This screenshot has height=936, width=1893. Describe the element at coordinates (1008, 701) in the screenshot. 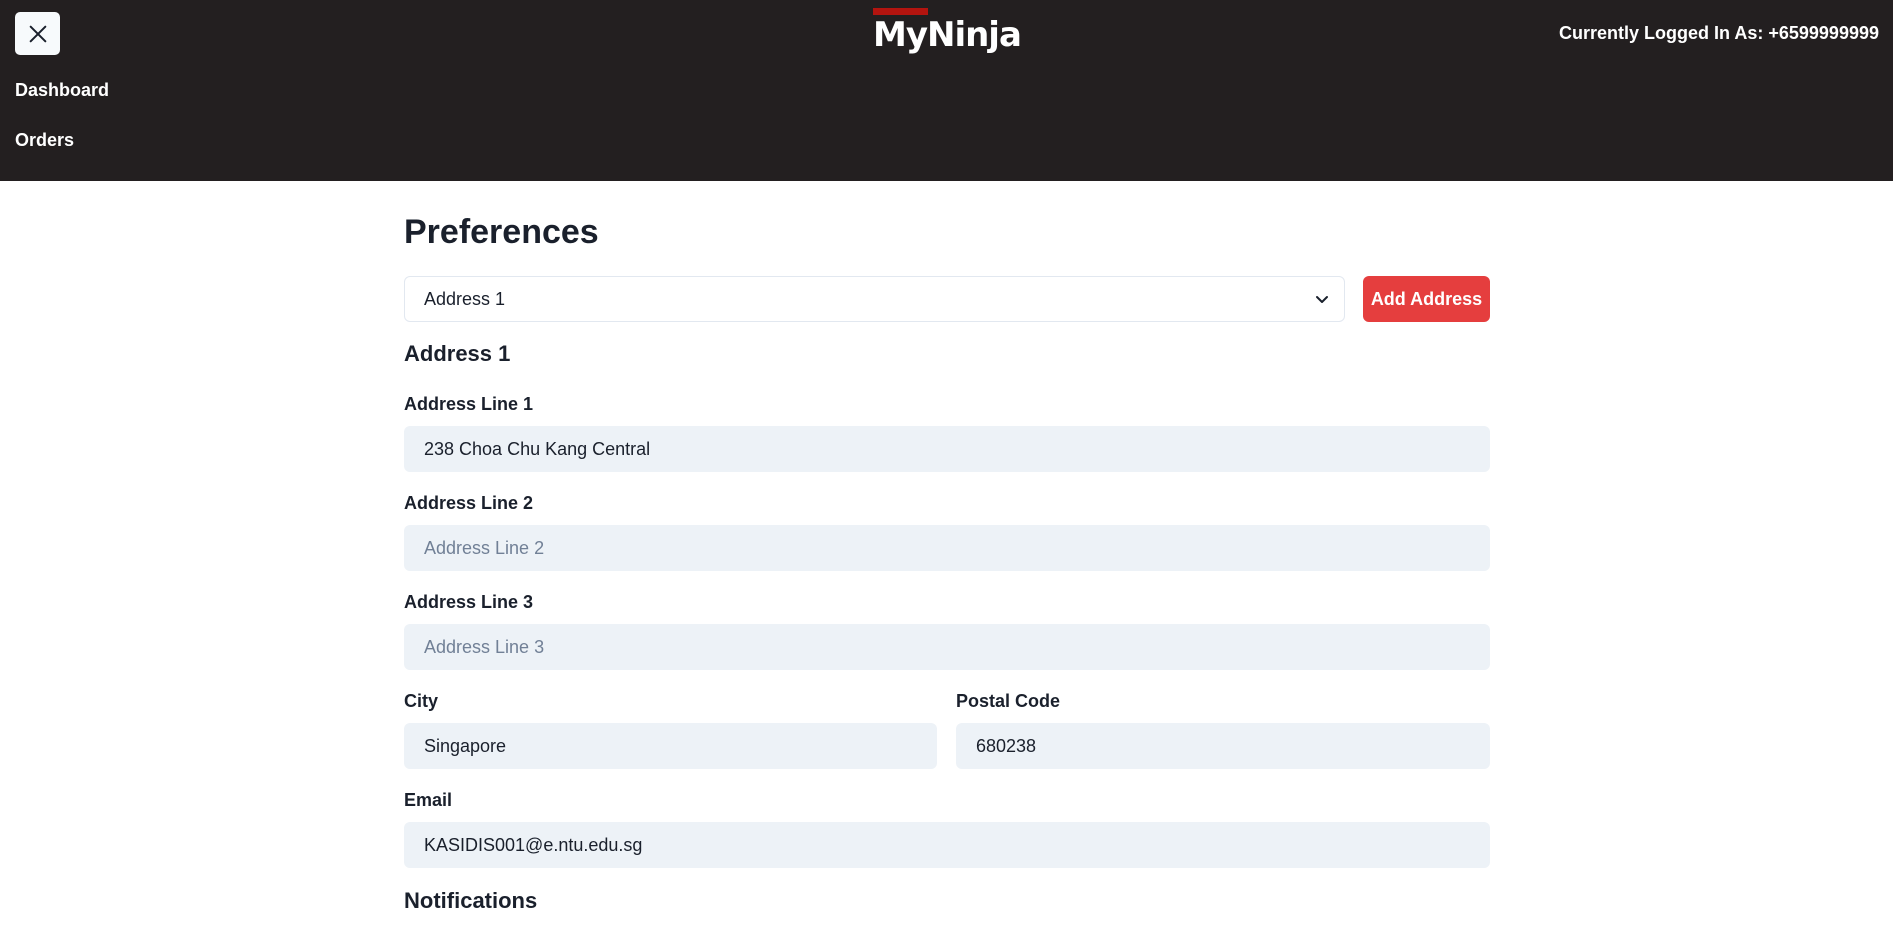

I see `postal-code-label: Postal Code` at that location.